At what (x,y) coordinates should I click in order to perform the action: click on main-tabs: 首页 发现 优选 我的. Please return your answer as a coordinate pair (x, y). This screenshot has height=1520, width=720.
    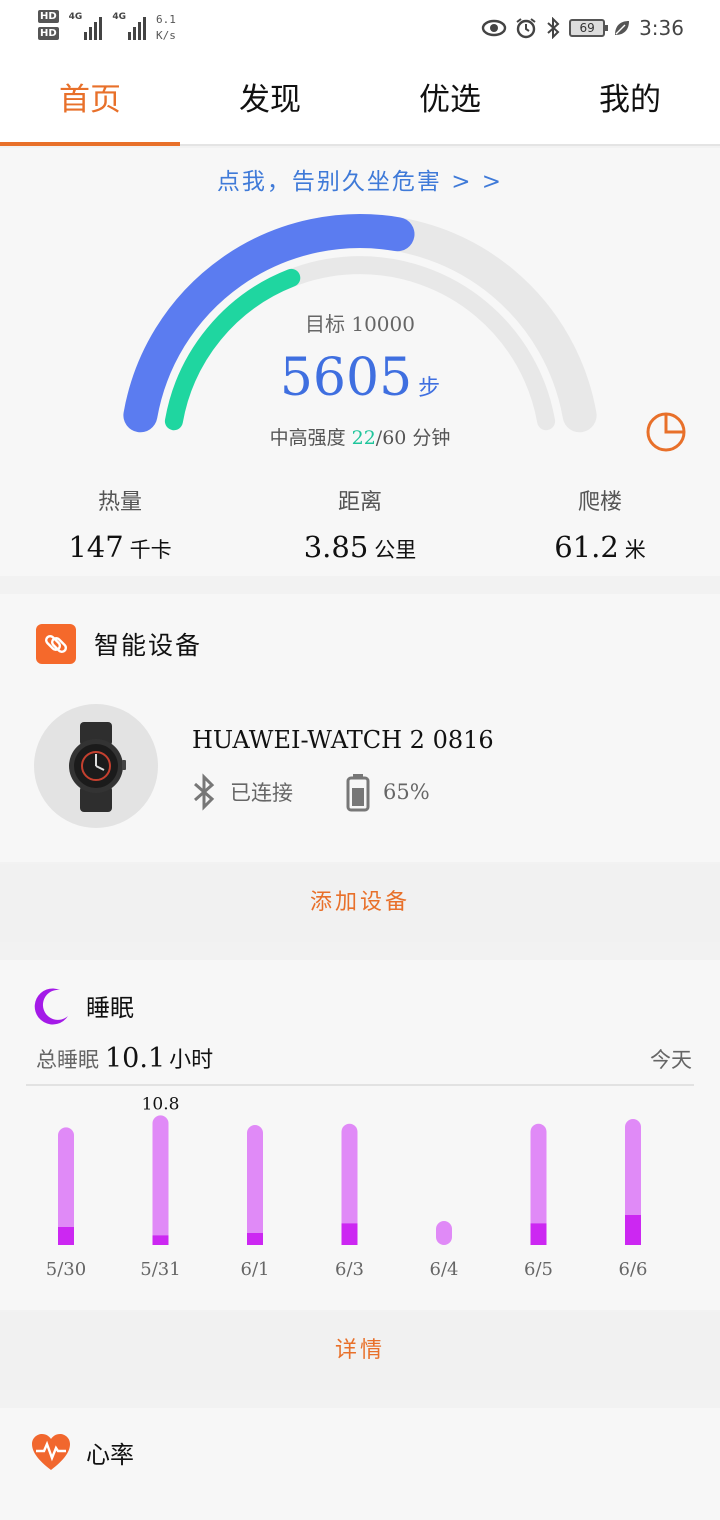
    Looking at the image, I should click on (360, 104).